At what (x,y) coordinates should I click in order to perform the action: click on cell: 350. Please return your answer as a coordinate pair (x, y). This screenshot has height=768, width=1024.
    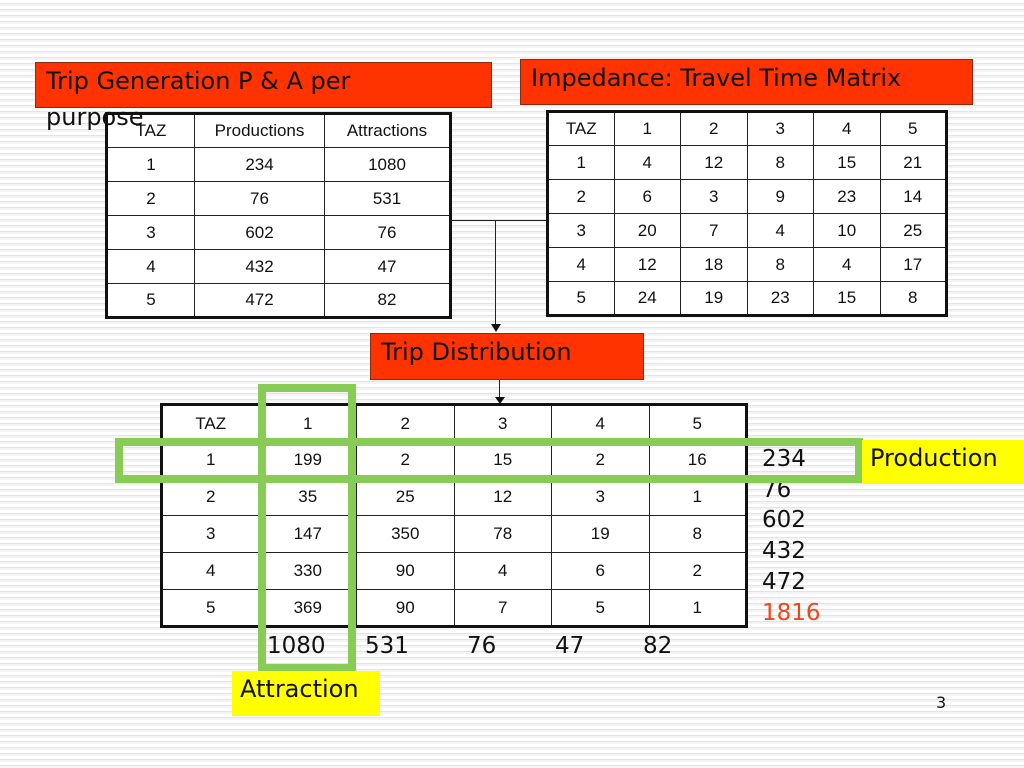
    Looking at the image, I should click on (405, 534).